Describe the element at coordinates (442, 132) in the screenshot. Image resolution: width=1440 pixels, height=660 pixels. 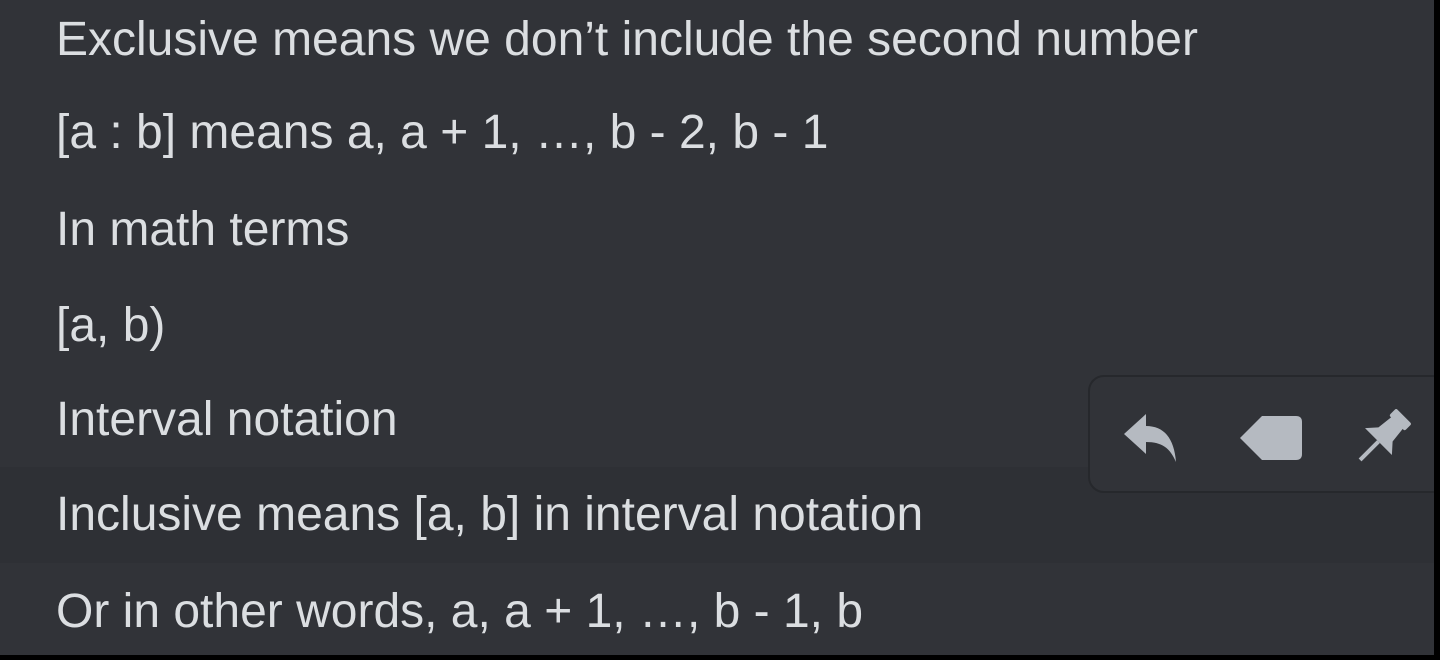
I see `message-text: [a : b] means a, a + 1, …, b - 2, b - 1` at that location.